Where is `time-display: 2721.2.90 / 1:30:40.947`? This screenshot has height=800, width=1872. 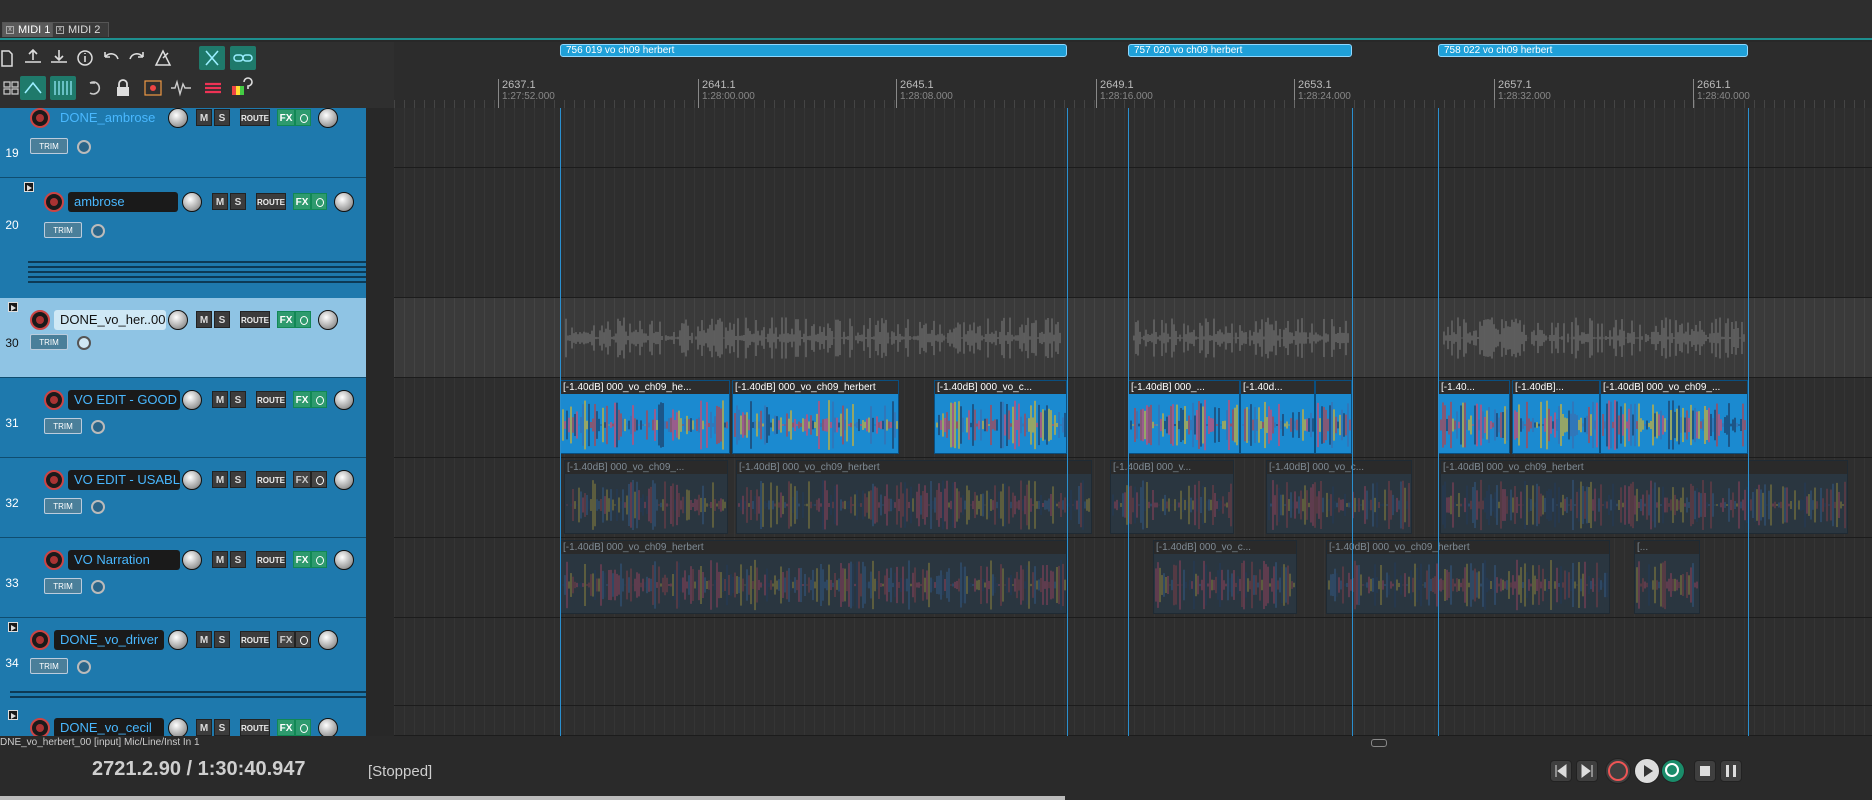 time-display: 2721.2.90 / 1:30:40.947 is located at coordinates (199, 769).